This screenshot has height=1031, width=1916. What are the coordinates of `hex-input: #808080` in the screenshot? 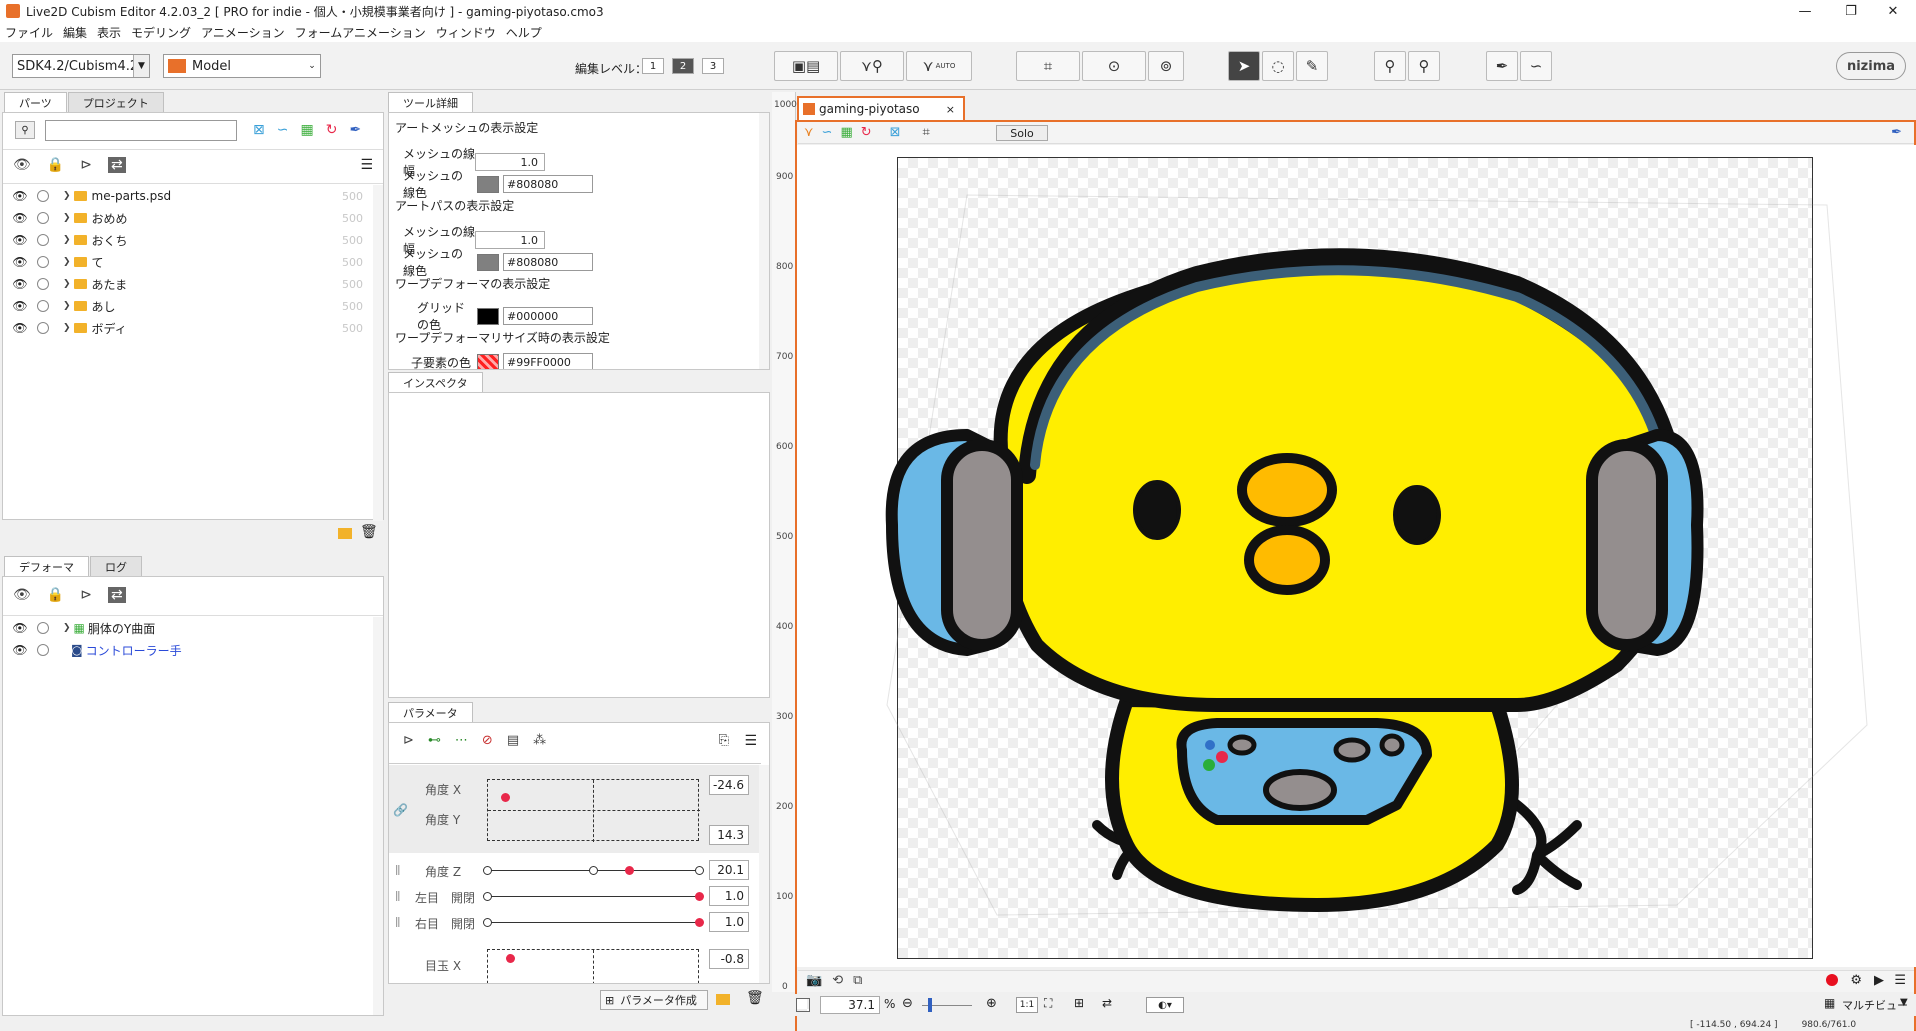 It's located at (548, 184).